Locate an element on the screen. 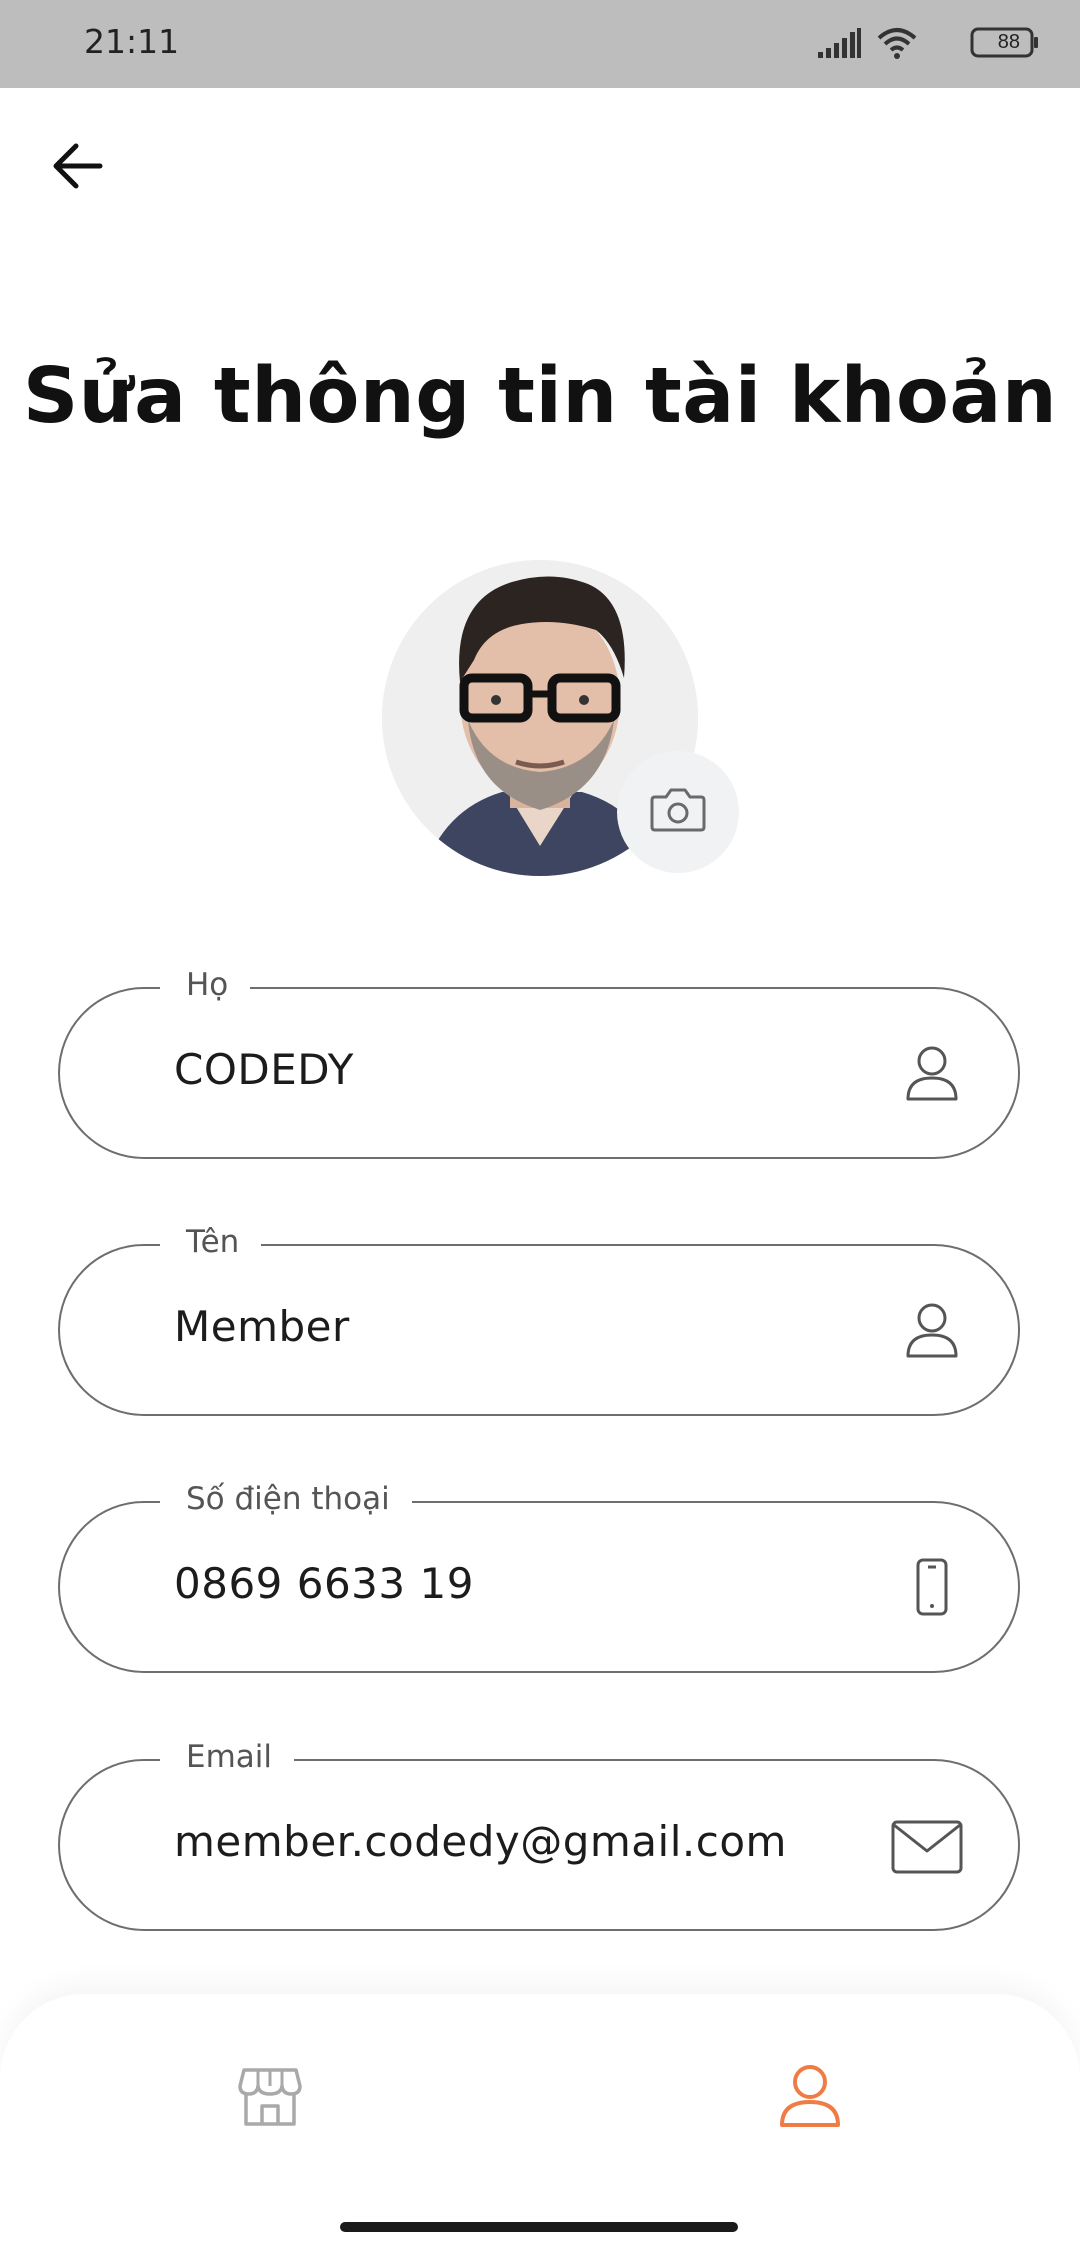 Image resolution: width=1080 pixels, height=2248 pixels. last-name-field: Họ CODEDY is located at coordinates (539, 1063).